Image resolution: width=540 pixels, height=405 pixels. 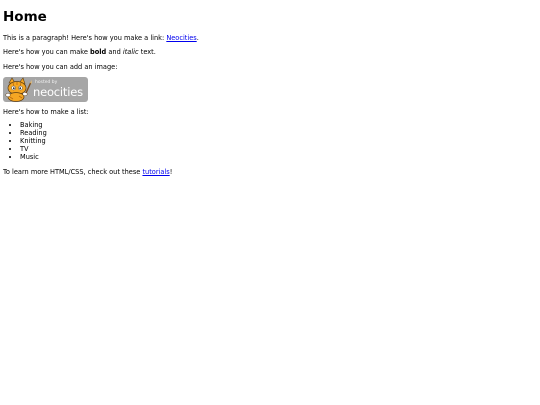 I want to click on paragraph-text: To learn more HTML/CSS, check out these, so click(x=73, y=172).